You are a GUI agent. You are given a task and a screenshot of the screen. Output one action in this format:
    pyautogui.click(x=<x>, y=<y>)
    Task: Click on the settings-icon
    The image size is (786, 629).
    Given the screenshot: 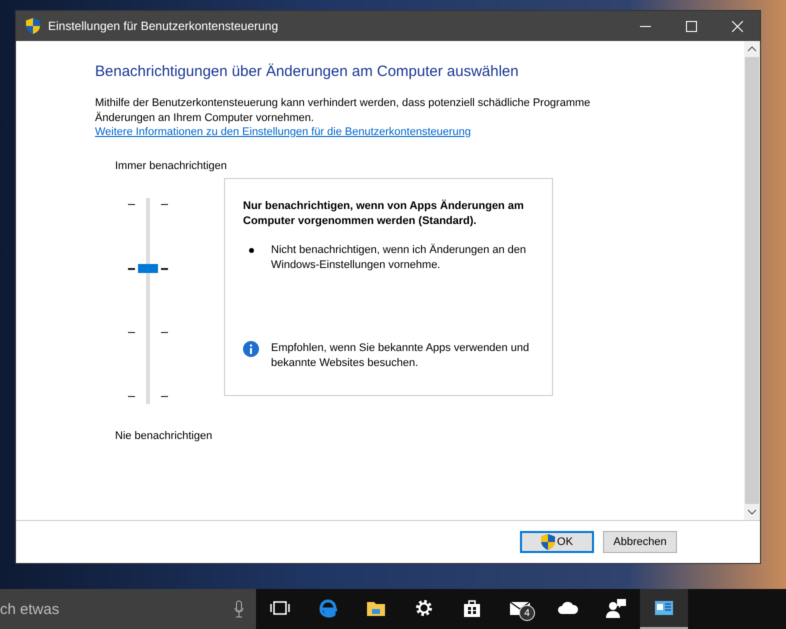 What is the action you would take?
    pyautogui.click(x=424, y=608)
    